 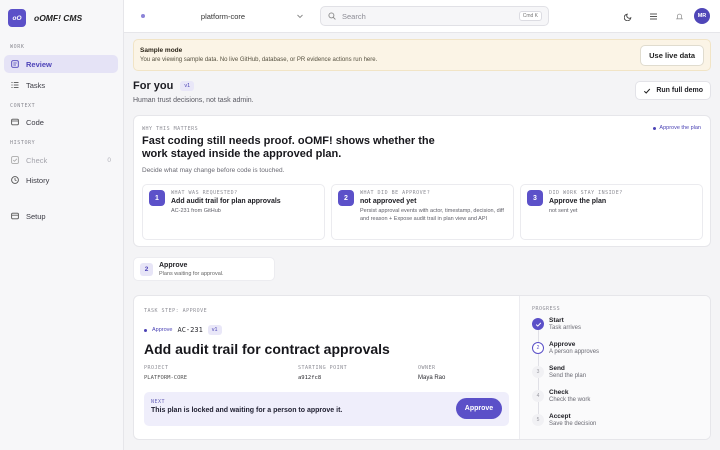 What do you see at coordinates (176, 311) in the screenshot?
I see `task-step-label: TASK STEP: APPROVE` at bounding box center [176, 311].